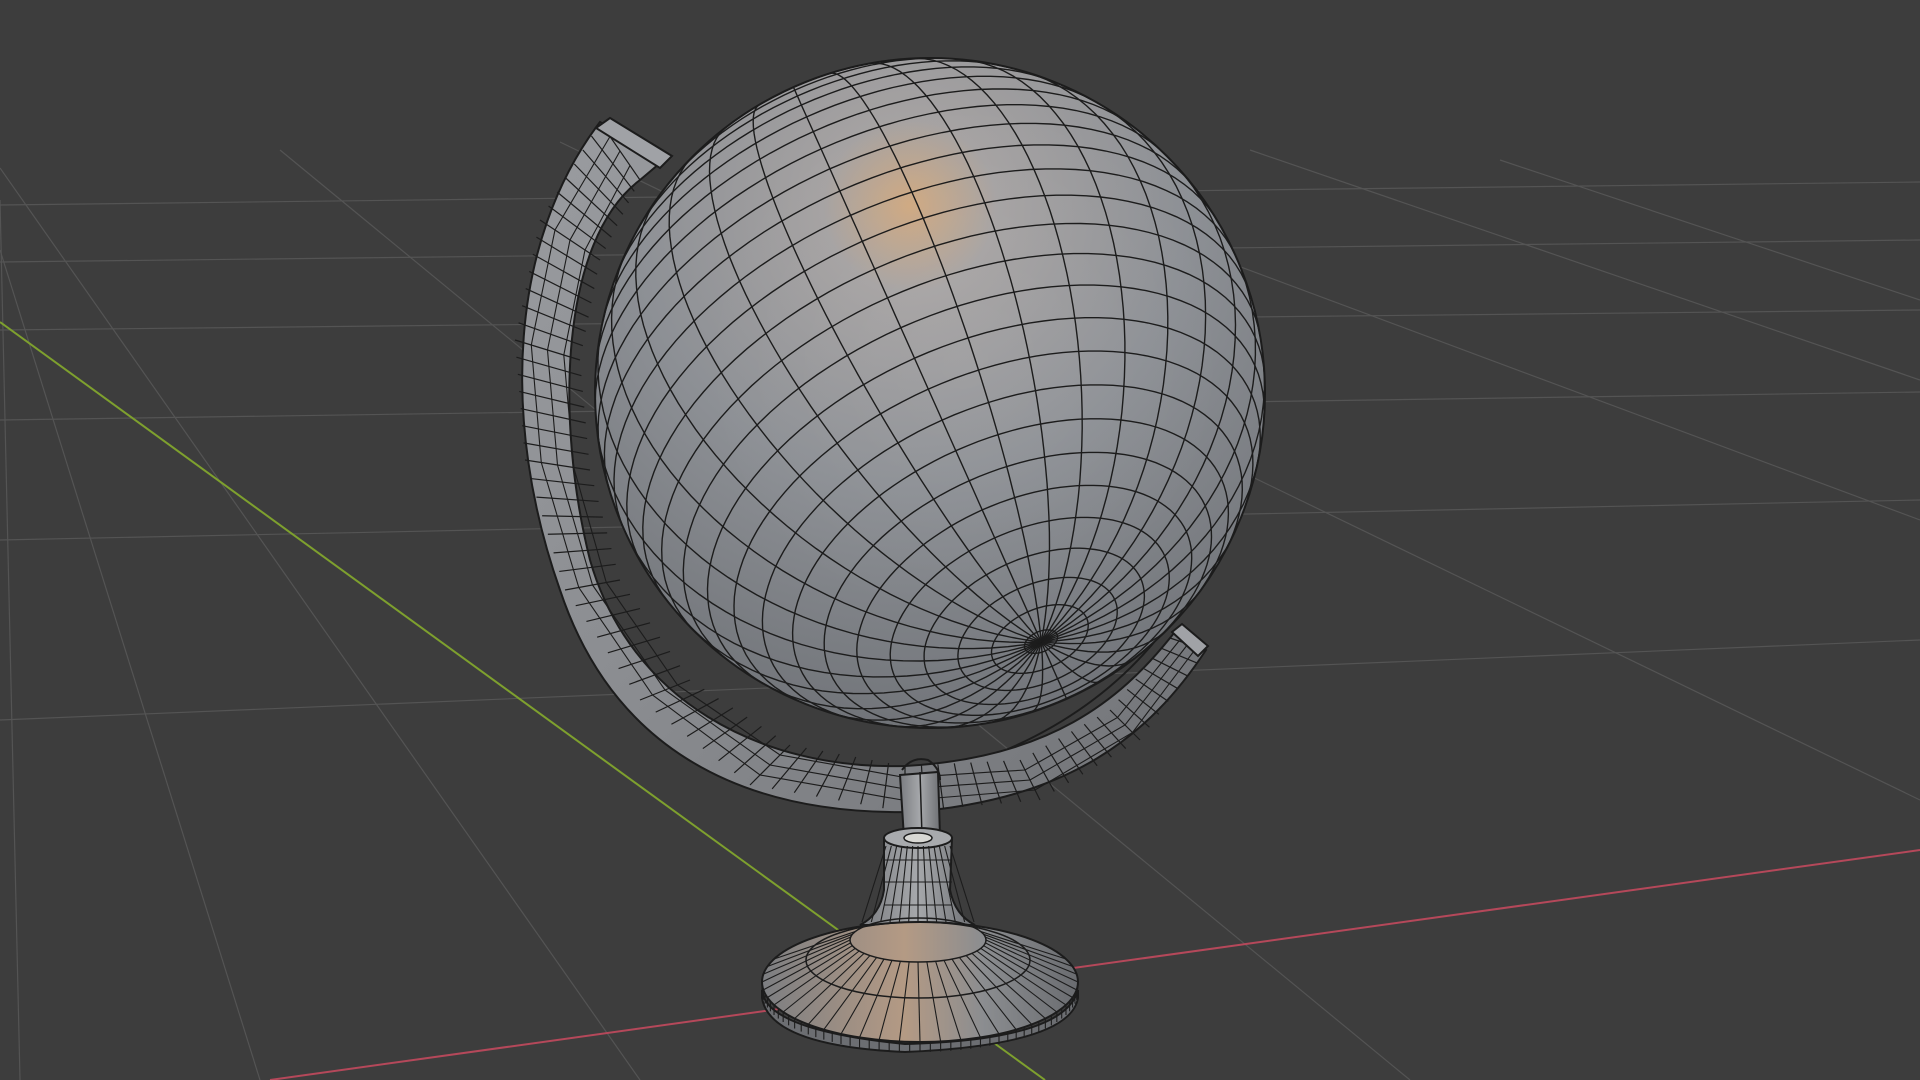  I want to click on pedestal-neck, so click(917, 876).